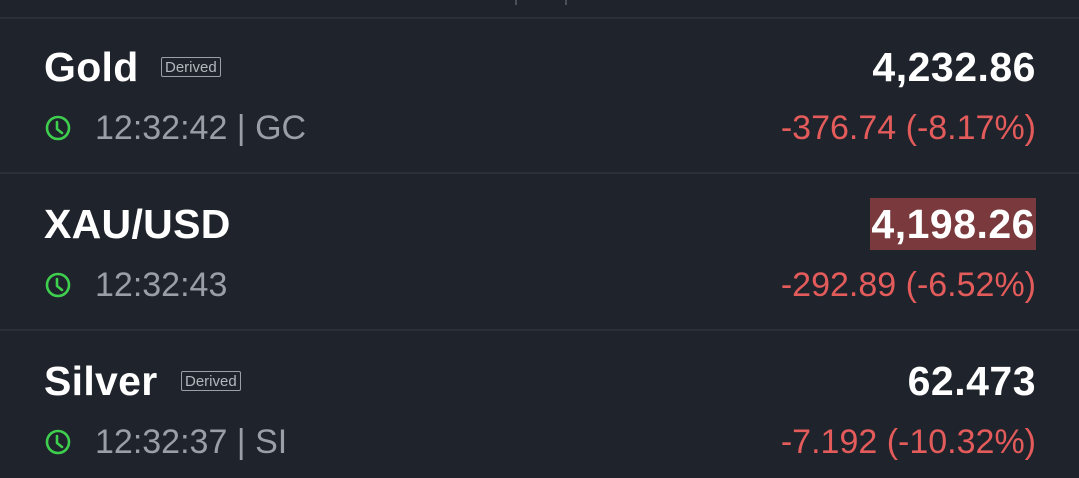 This screenshot has width=1079, height=478. I want to click on quote-meta: 12:32:43, so click(135, 285).